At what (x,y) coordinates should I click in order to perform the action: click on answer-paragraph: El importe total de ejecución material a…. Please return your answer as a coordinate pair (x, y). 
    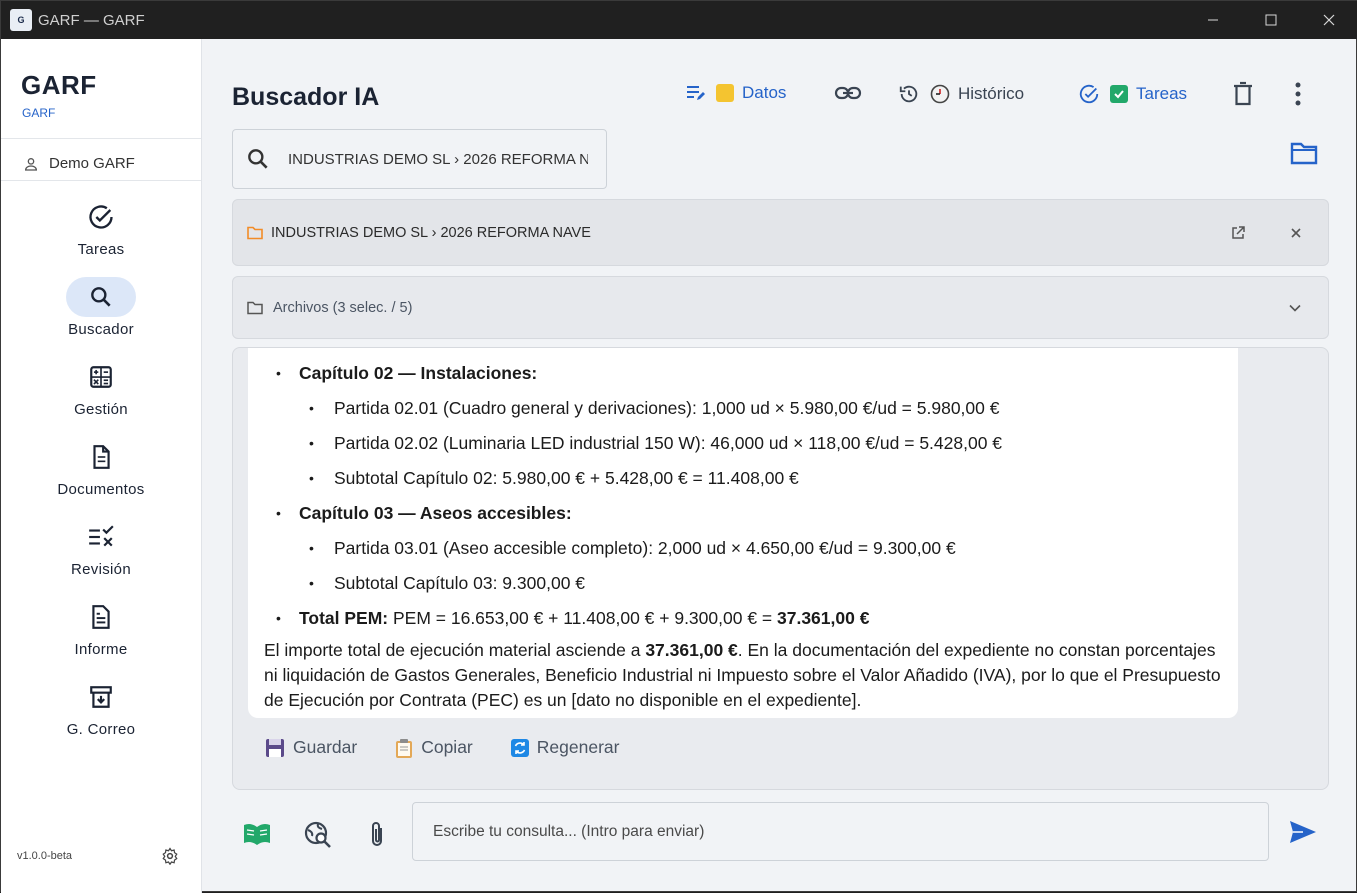
    Looking at the image, I should click on (742, 675).